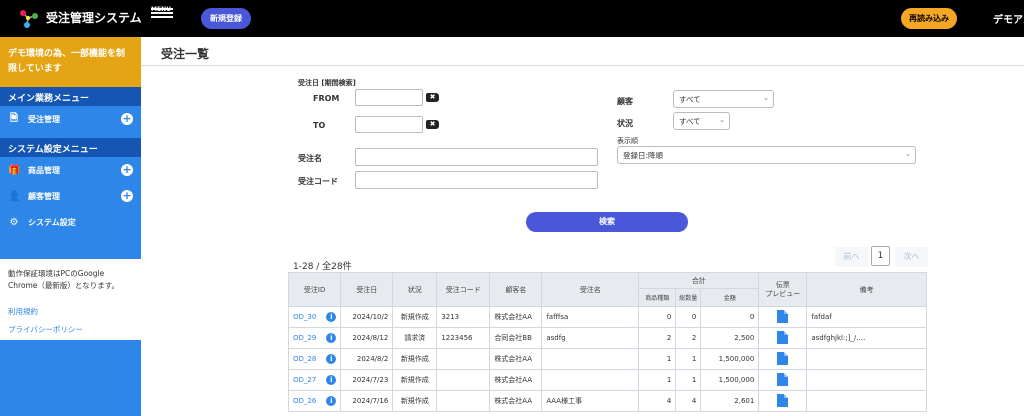 This screenshot has height=416, width=1024. I want to click on name-cell, so click(590, 380).